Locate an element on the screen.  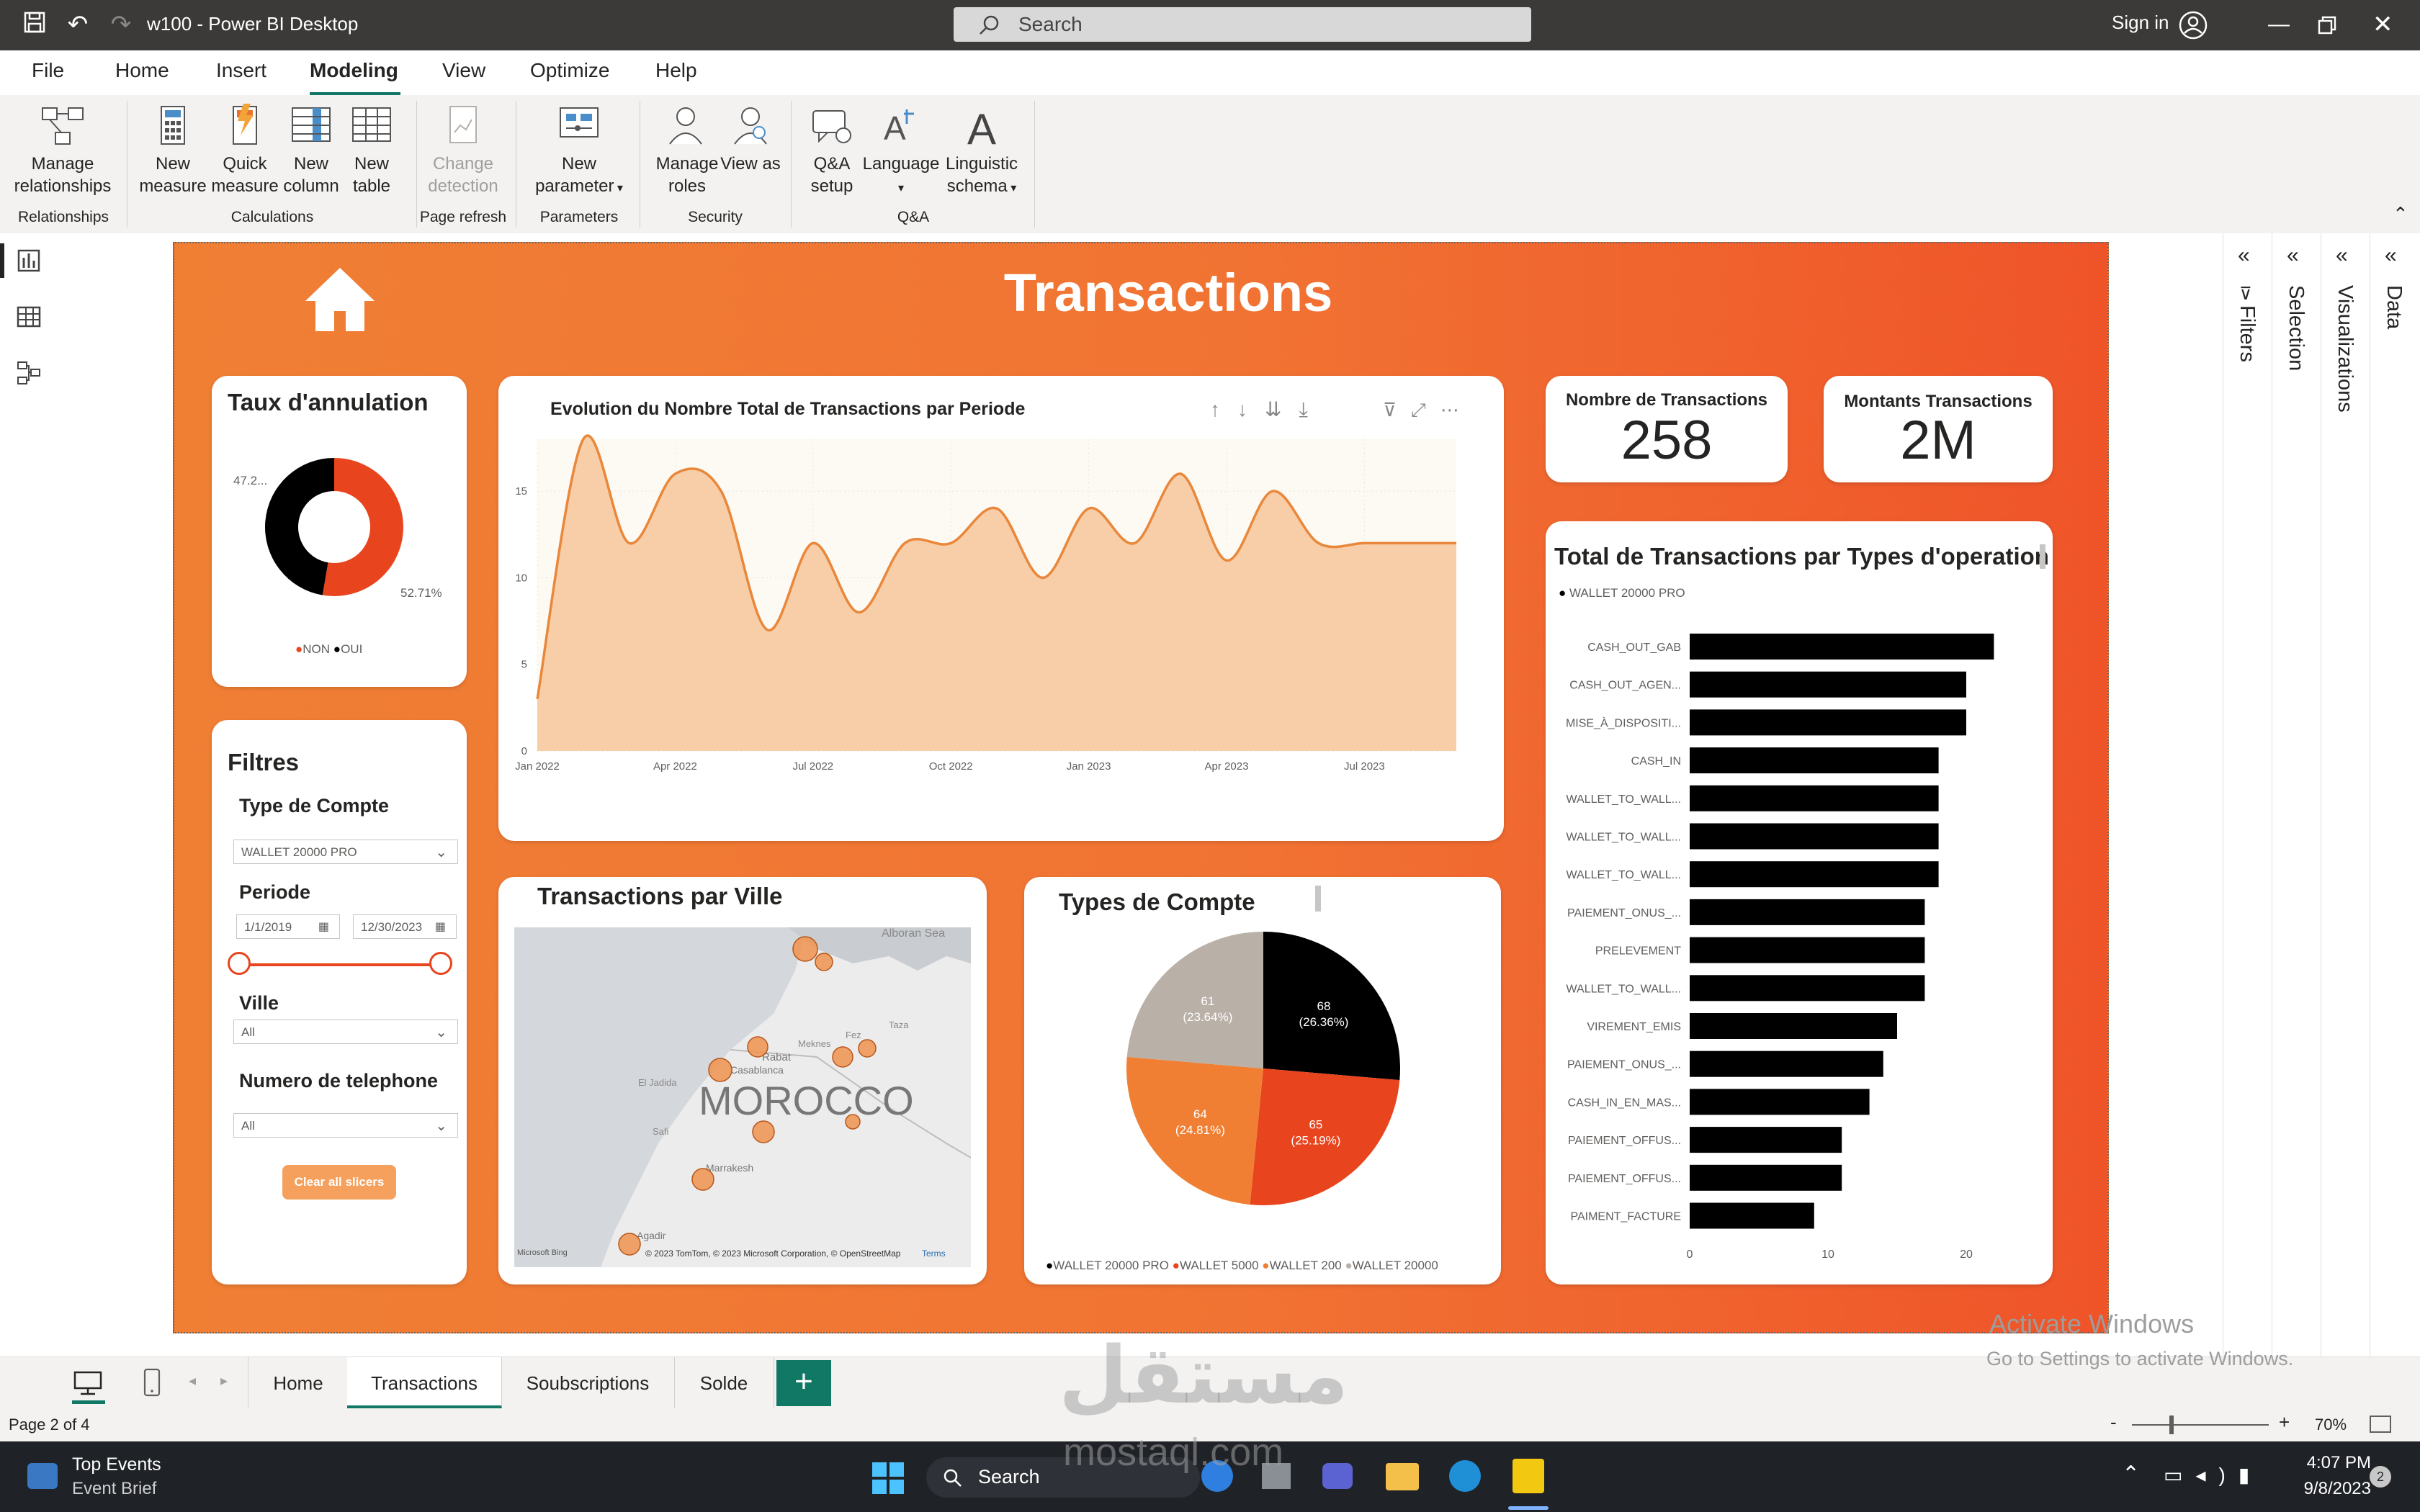
filters-pane-collapsed: « ⊽ Filters is located at coordinates (2247, 794).